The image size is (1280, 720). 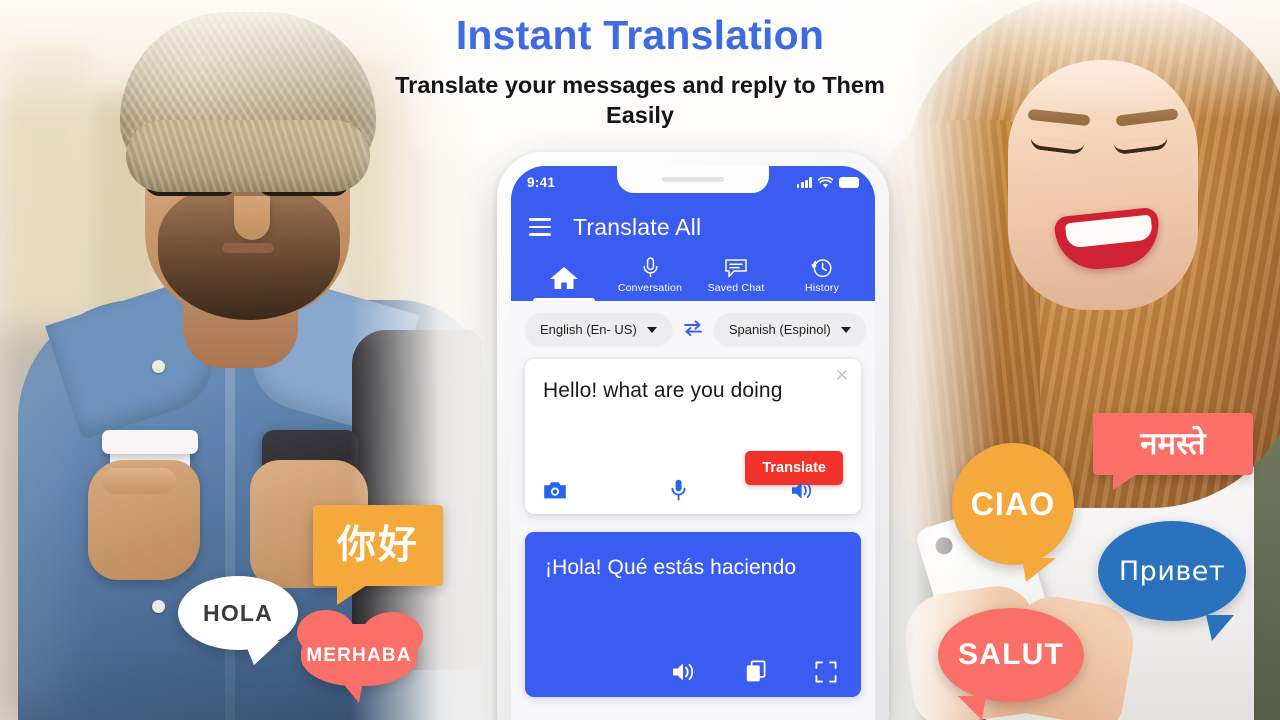 I want to click on translated-card-actions, so click(x=693, y=661).